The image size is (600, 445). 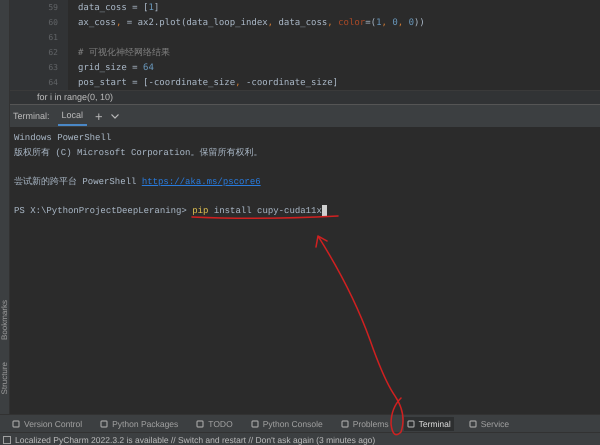 What do you see at coordinates (305, 97) in the screenshot?
I see `breadcrumb: for i in range(0, 10)` at bounding box center [305, 97].